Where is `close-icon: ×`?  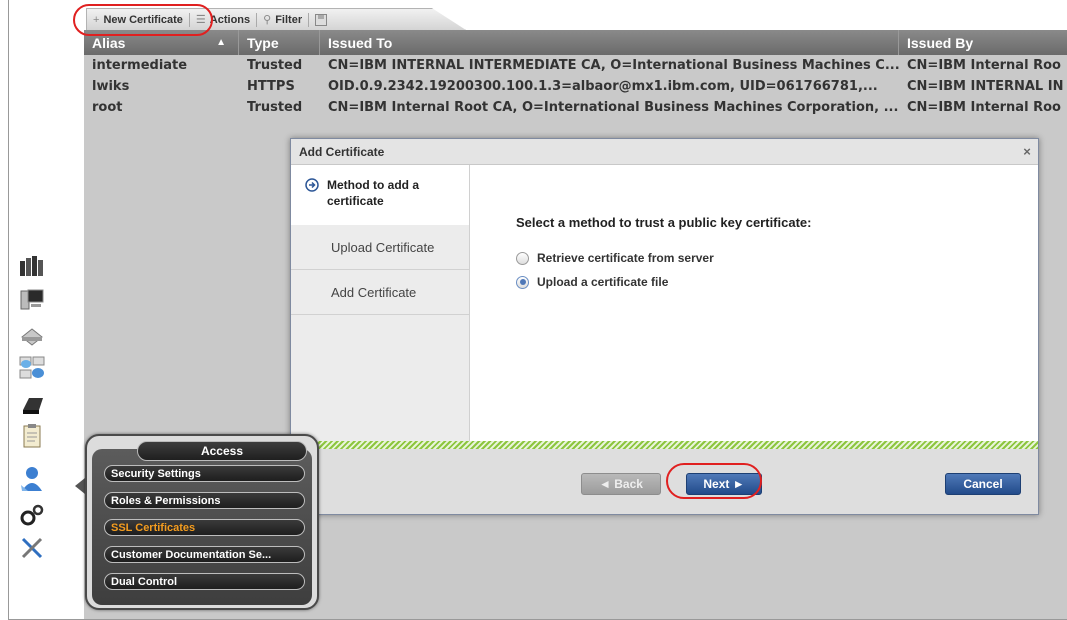 close-icon: × is located at coordinates (1027, 151).